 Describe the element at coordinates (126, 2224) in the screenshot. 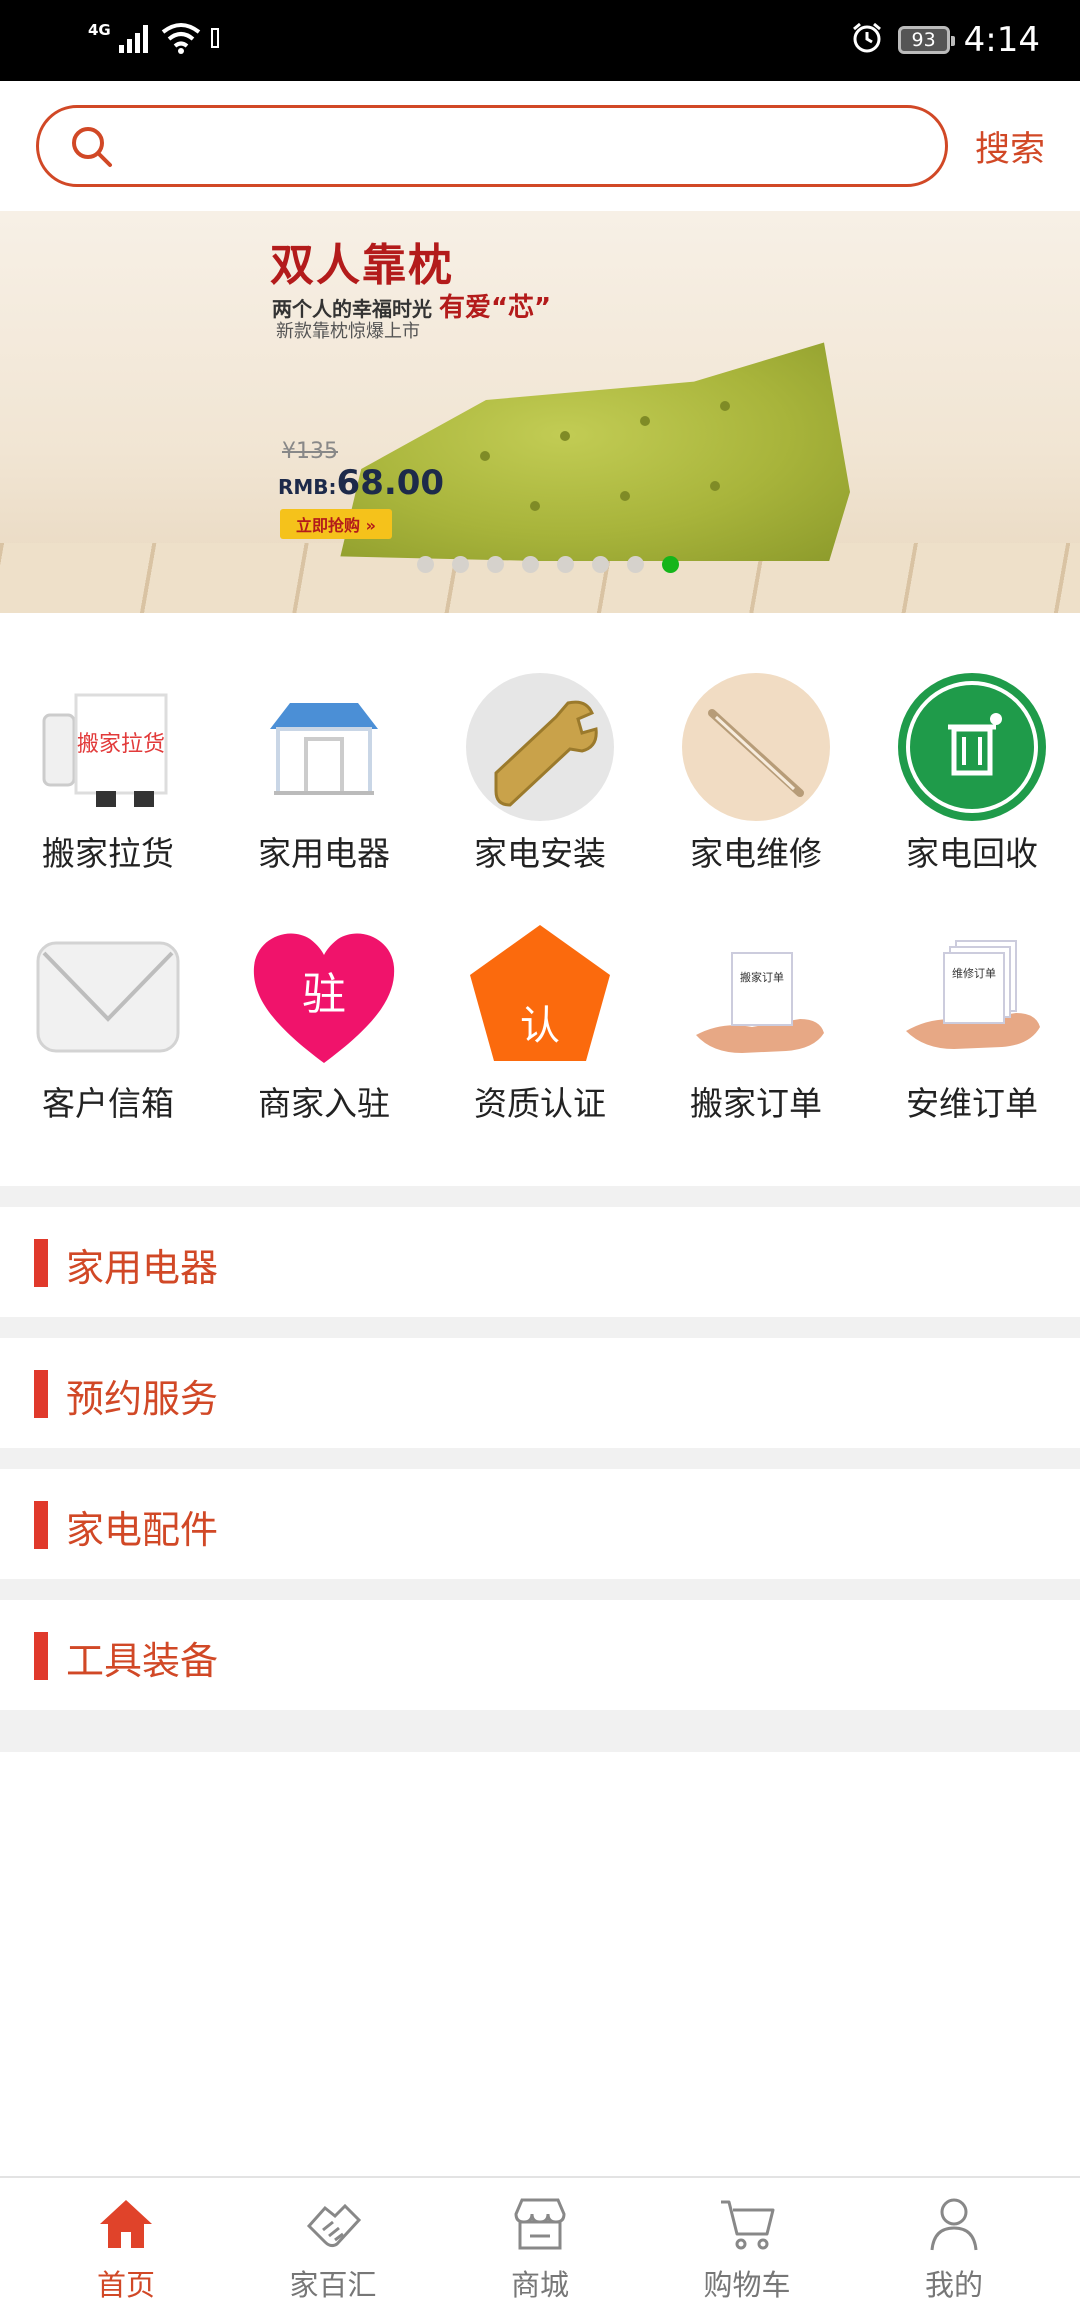

I see `home-icon` at that location.